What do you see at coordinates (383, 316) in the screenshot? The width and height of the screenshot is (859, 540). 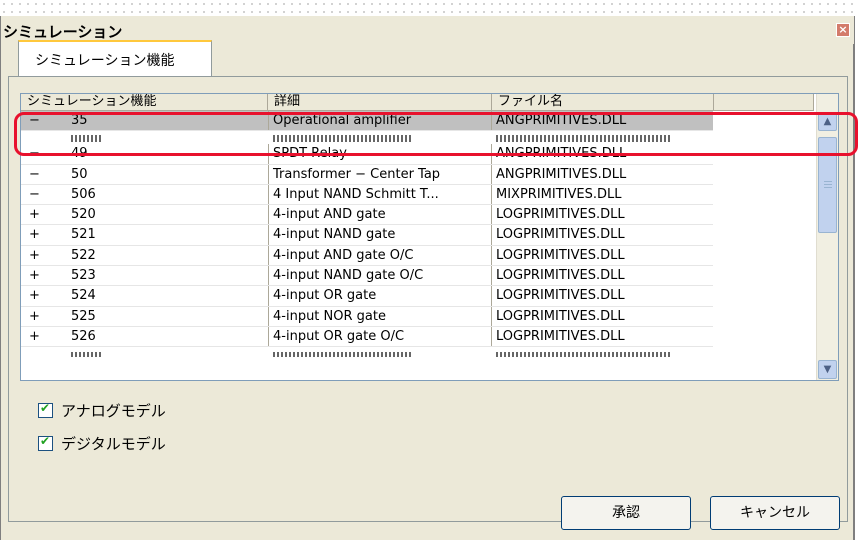 I see `function-detail: 4-input NOR gate` at bounding box center [383, 316].